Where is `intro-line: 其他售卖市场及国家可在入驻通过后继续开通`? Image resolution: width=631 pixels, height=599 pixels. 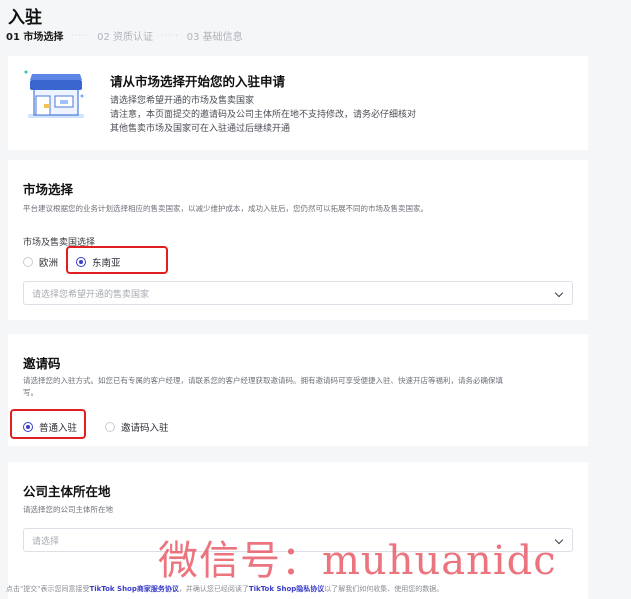
intro-line: 其他售卖市场及国家可在入驻通过后继续开通 is located at coordinates (200, 129).